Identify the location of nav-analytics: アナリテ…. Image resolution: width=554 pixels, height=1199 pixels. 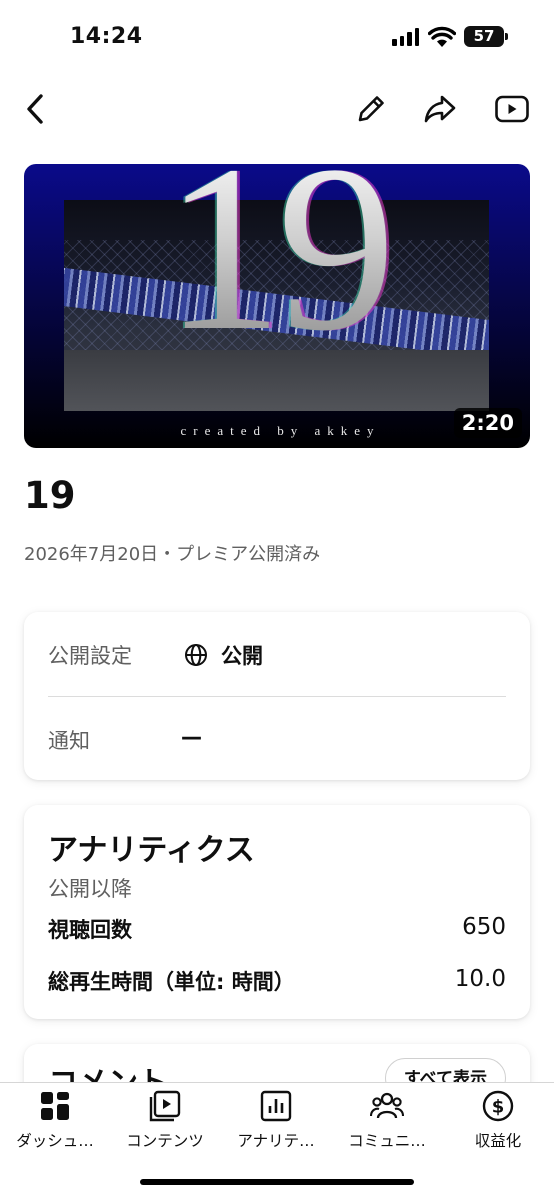
(276, 1123).